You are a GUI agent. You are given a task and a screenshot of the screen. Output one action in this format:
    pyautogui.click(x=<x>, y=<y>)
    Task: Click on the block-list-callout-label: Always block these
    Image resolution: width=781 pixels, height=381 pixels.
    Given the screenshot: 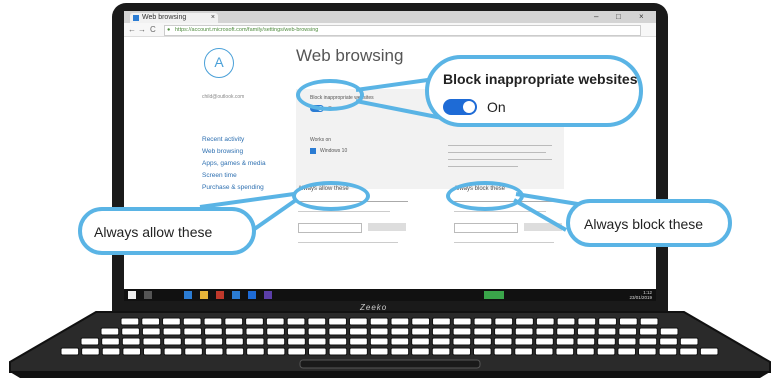 What is the action you would take?
    pyautogui.click(x=644, y=224)
    